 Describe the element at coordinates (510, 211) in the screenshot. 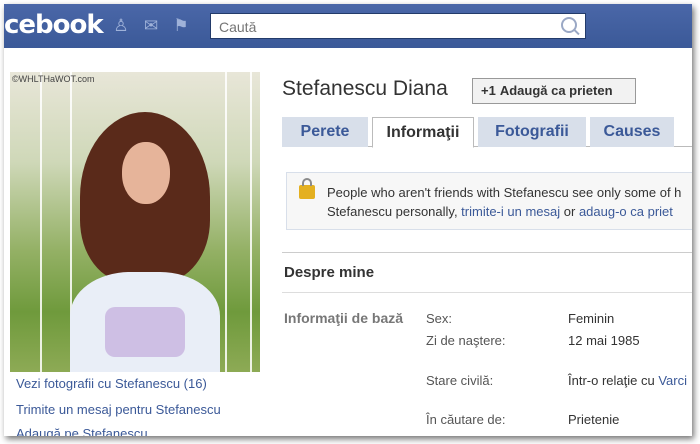

I see `send-message-notice-link: trimite-i un mesaj` at that location.